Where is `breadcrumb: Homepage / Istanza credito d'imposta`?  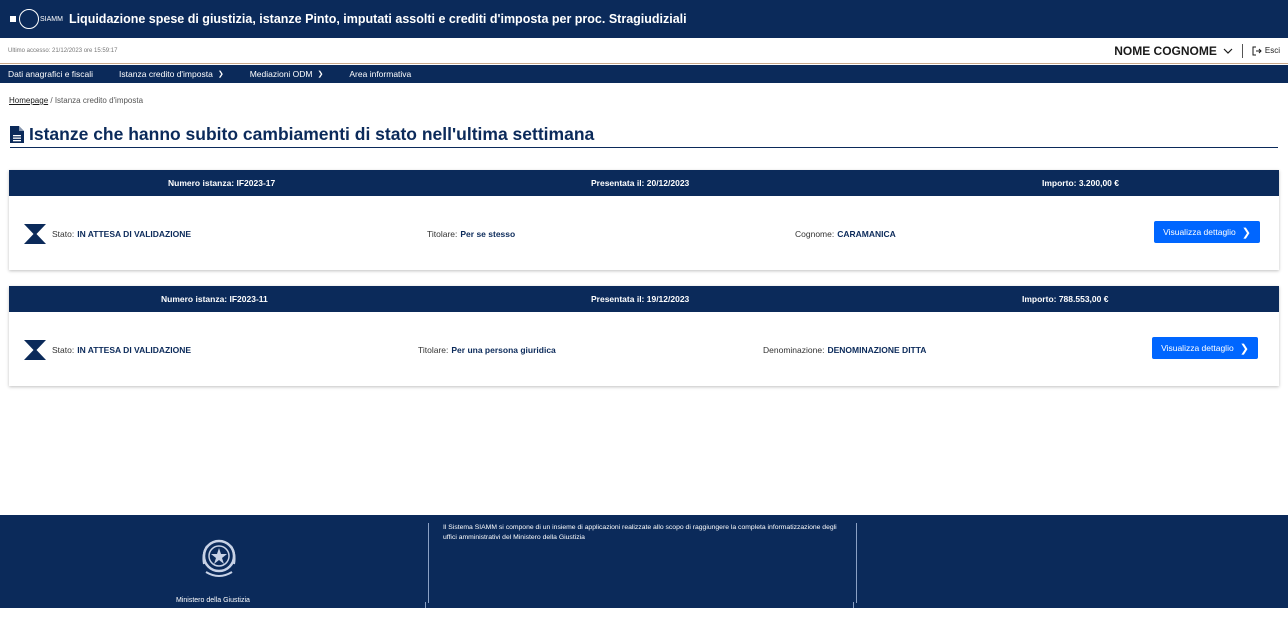 breadcrumb: Homepage / Istanza credito d'imposta is located at coordinates (76, 100).